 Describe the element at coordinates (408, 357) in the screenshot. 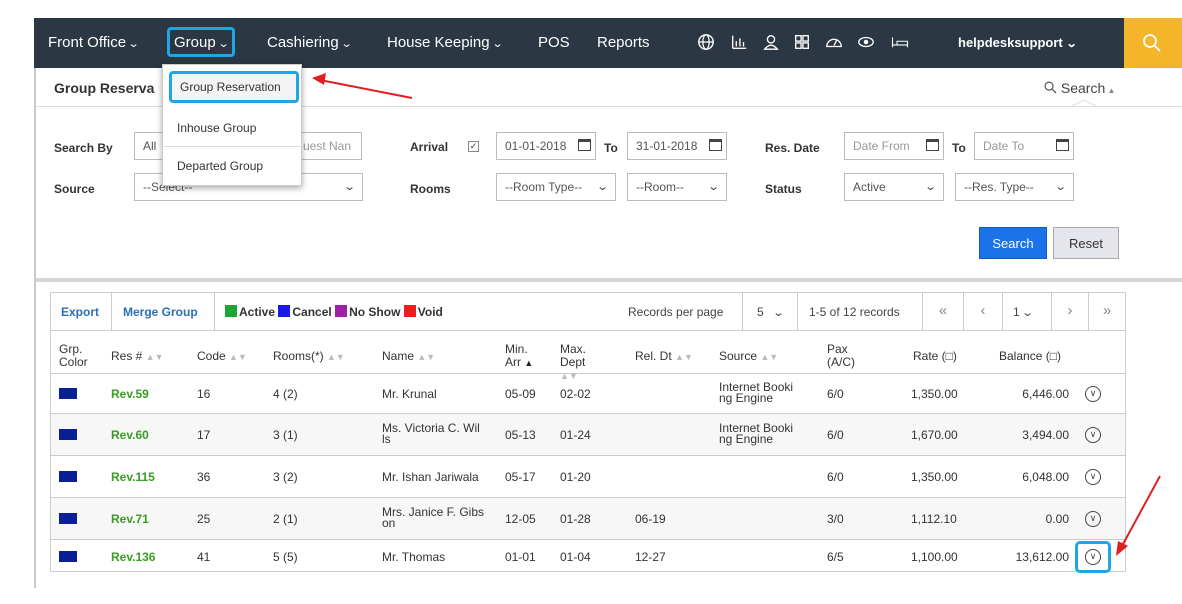

I see `col-name: Name ▲▼` at that location.